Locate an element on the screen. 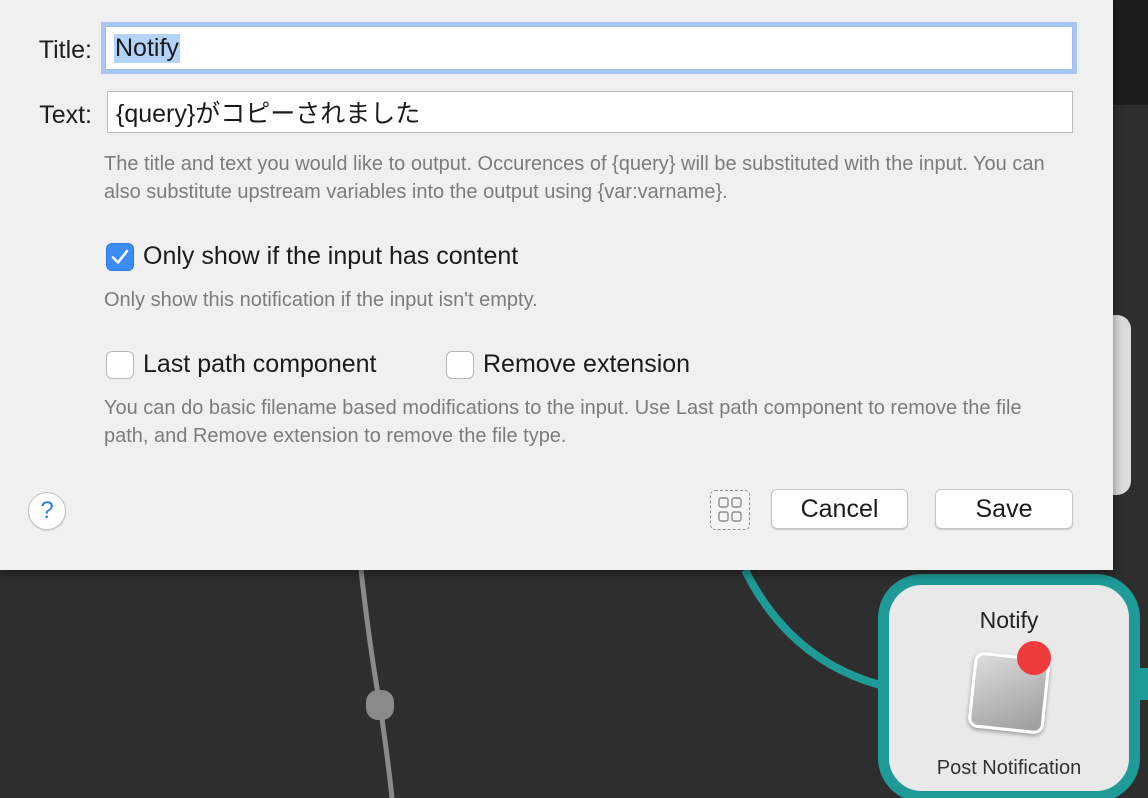 The height and width of the screenshot is (798, 1148). layout-toggle-button is located at coordinates (730, 510).